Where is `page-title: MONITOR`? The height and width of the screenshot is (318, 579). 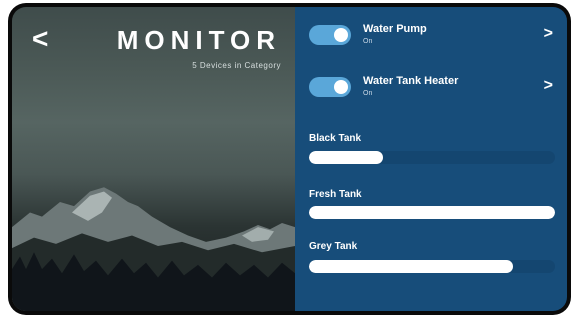 page-title: MONITOR is located at coordinates (198, 40).